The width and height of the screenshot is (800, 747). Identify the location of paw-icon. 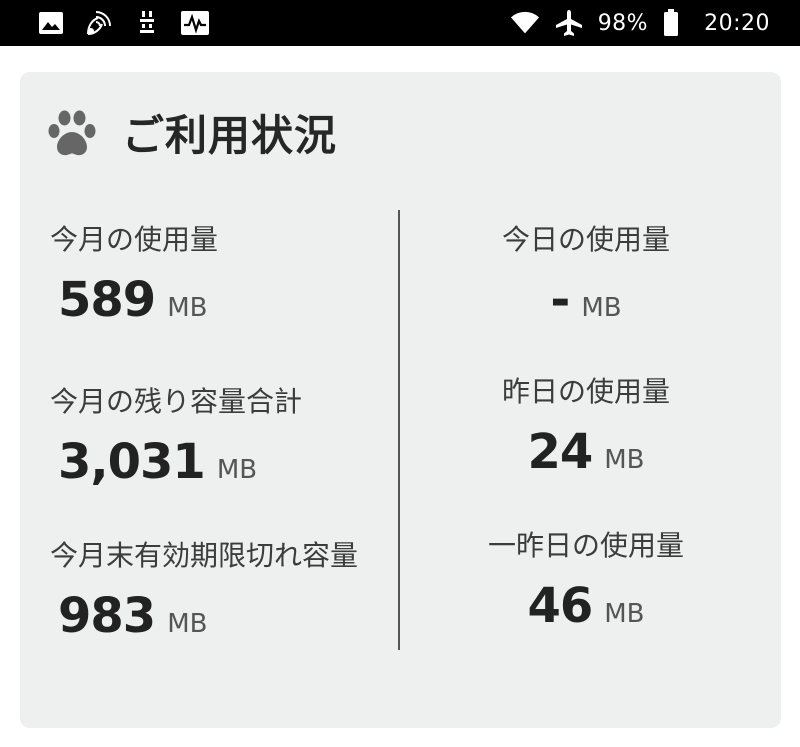
(72, 133).